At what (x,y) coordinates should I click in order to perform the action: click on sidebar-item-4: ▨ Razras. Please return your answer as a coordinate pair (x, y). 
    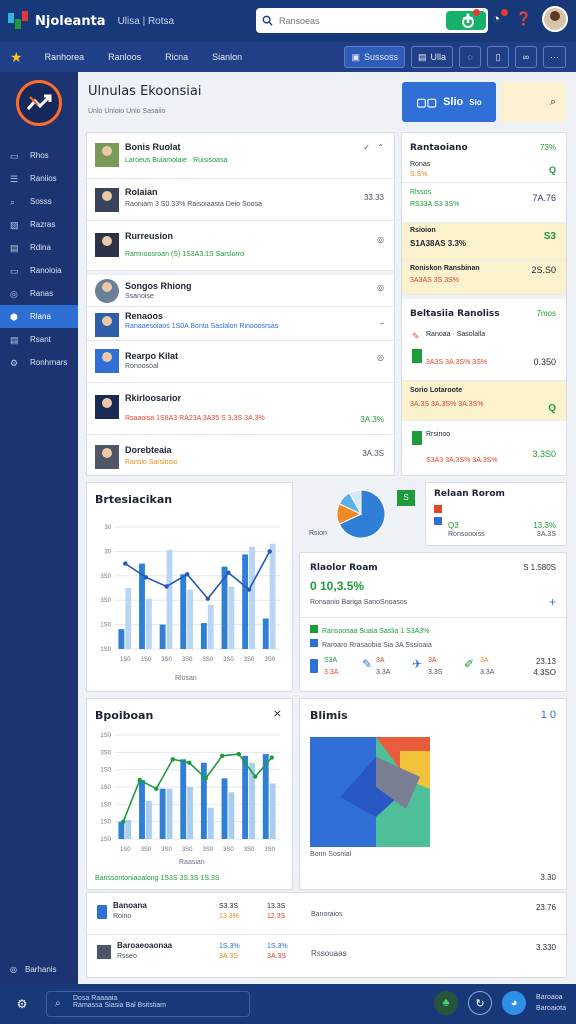
    Looking at the image, I should click on (39, 224).